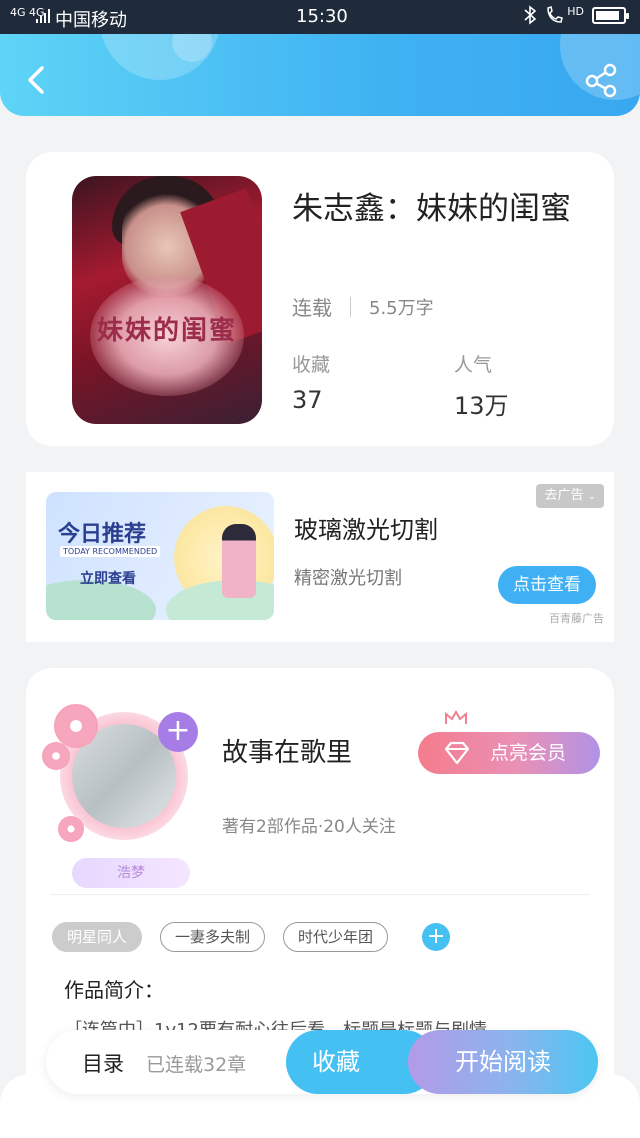 This screenshot has height=1138, width=640. What do you see at coordinates (401, 308) in the screenshot?
I see `book-word-count: 5.5万字` at bounding box center [401, 308].